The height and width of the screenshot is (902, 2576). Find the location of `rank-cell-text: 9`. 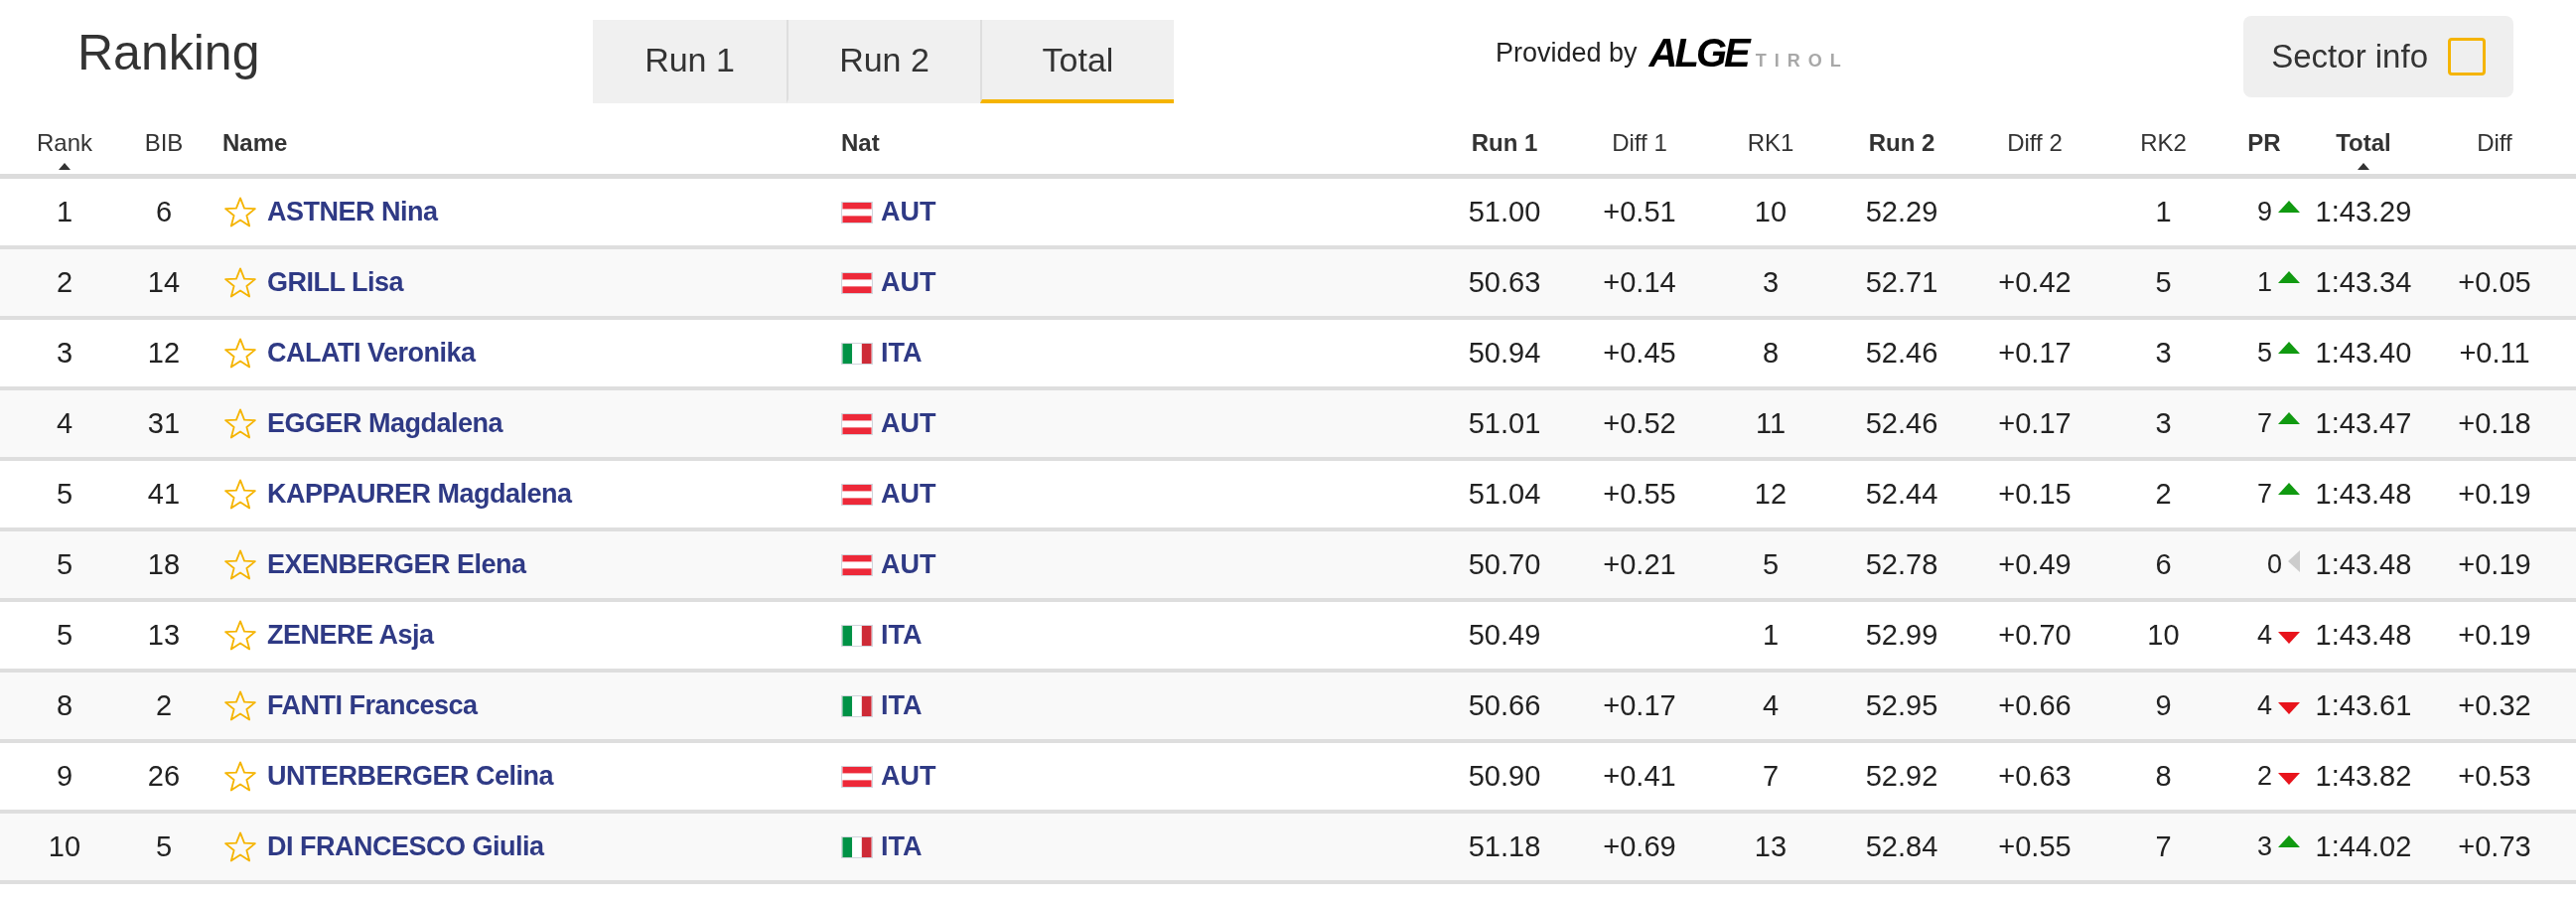

rank-cell-text: 9 is located at coordinates (65, 776).